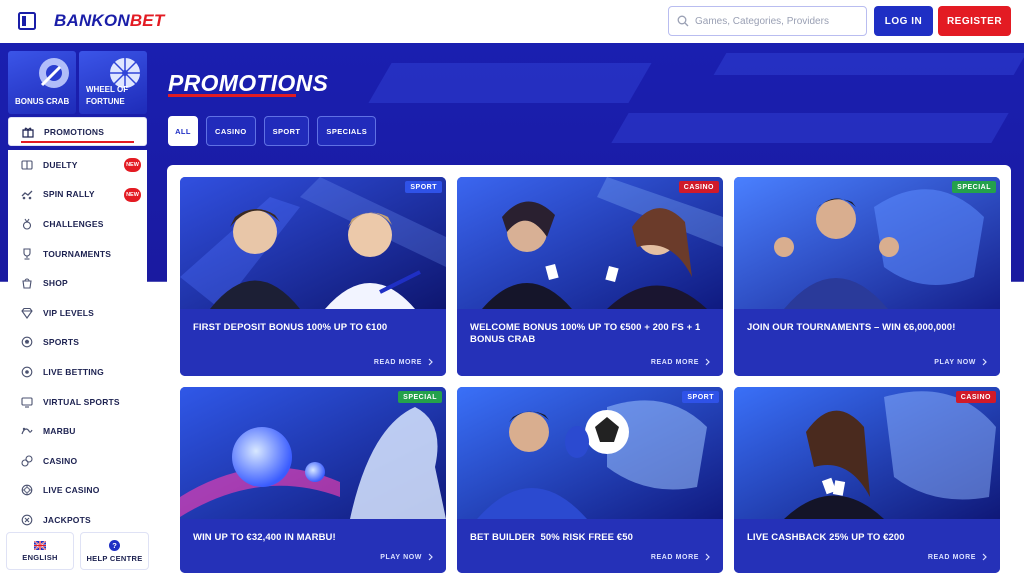 This screenshot has width=1024, height=573. Describe the element at coordinates (551, 537) in the screenshot. I see `promo-title: BET BUILDER 50% RISK FREE €50` at that location.